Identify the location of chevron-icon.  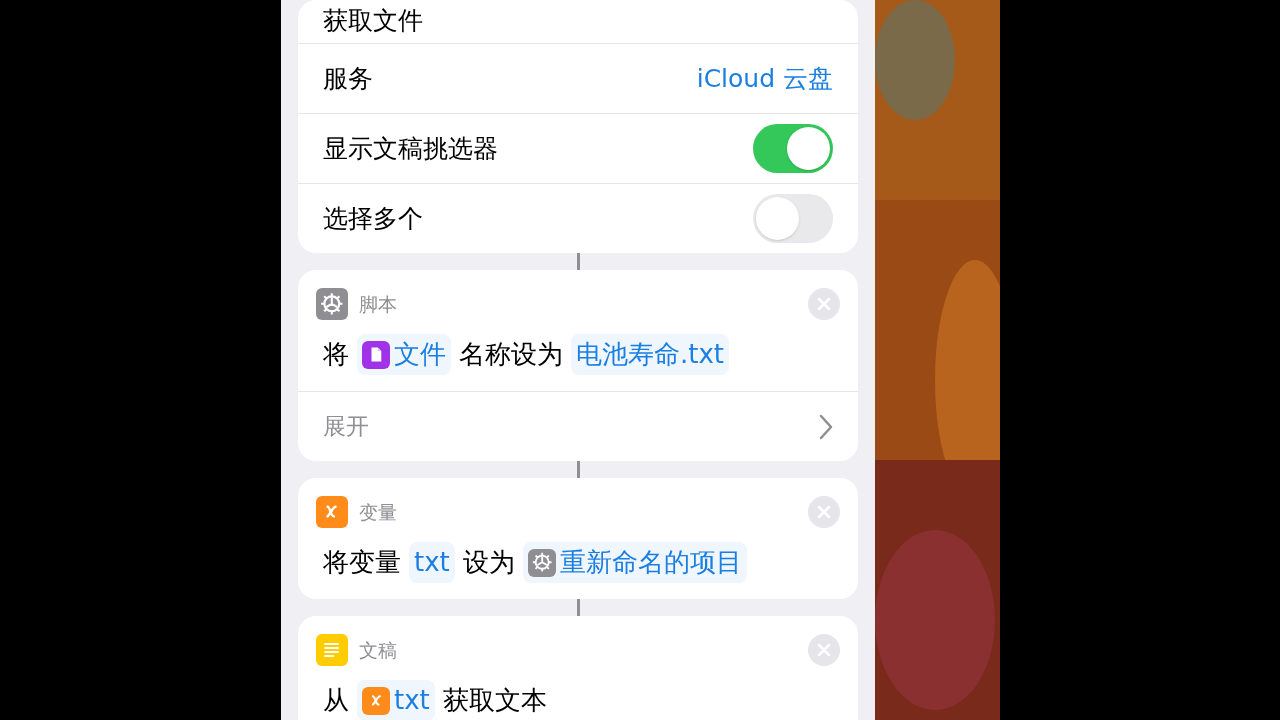
(826, 426).